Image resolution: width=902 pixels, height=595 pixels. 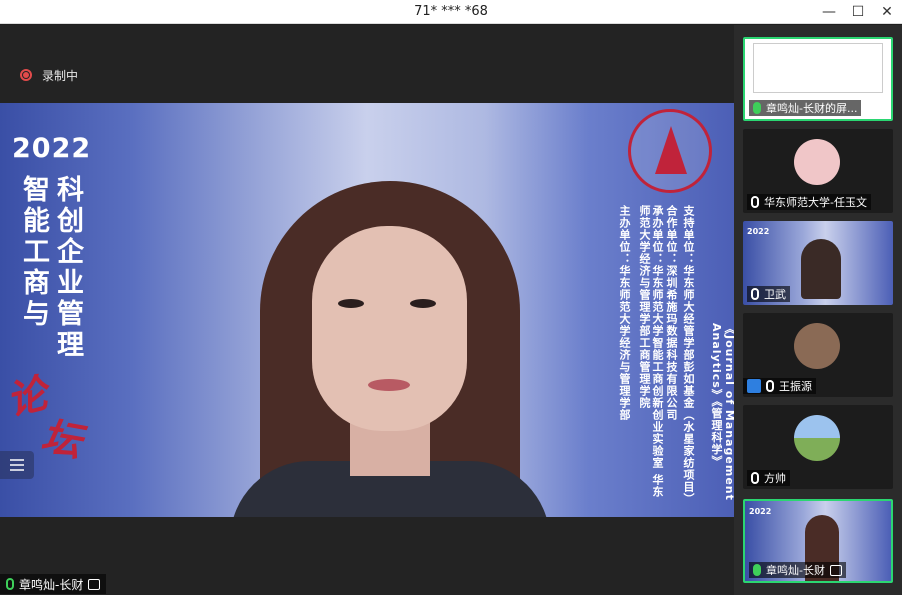 I want to click on participant-label: 章鸣灿-长财, so click(x=797, y=570).